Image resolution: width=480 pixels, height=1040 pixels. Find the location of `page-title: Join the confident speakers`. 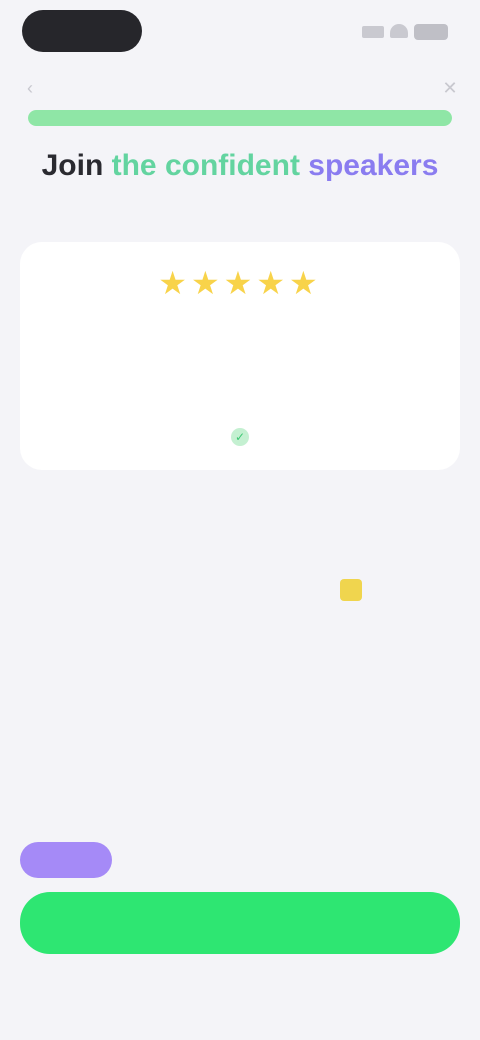

page-title: Join the confident speakers is located at coordinates (240, 166).